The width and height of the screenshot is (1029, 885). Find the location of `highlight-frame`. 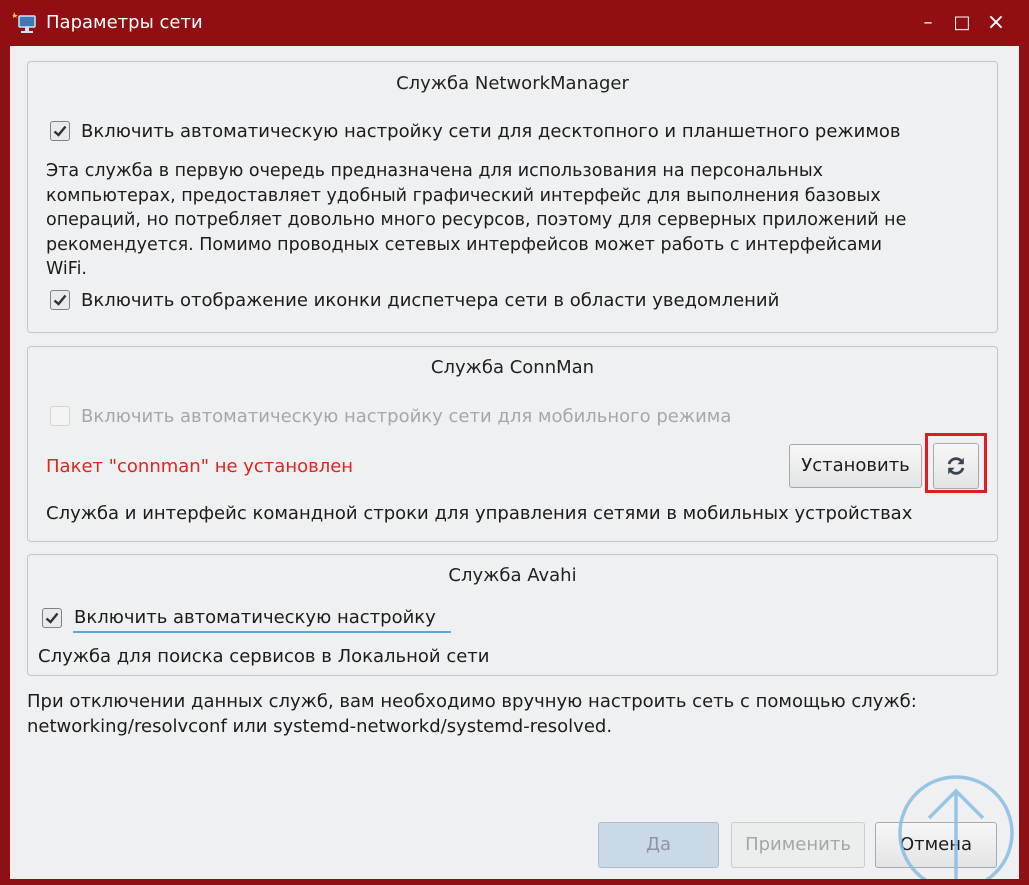

highlight-frame is located at coordinates (956, 463).